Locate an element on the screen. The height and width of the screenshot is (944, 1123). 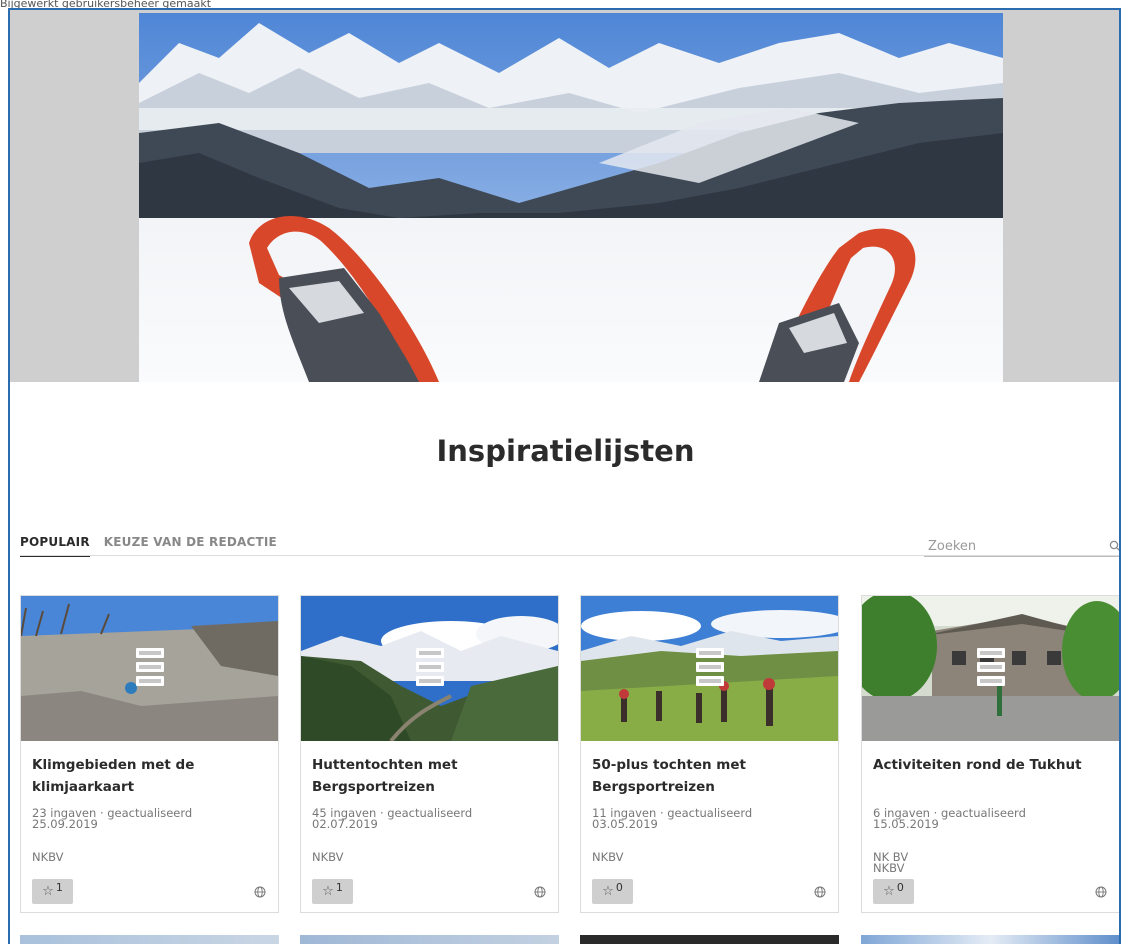
card-owner: NK BV NKBV is located at coordinates (990, 862).